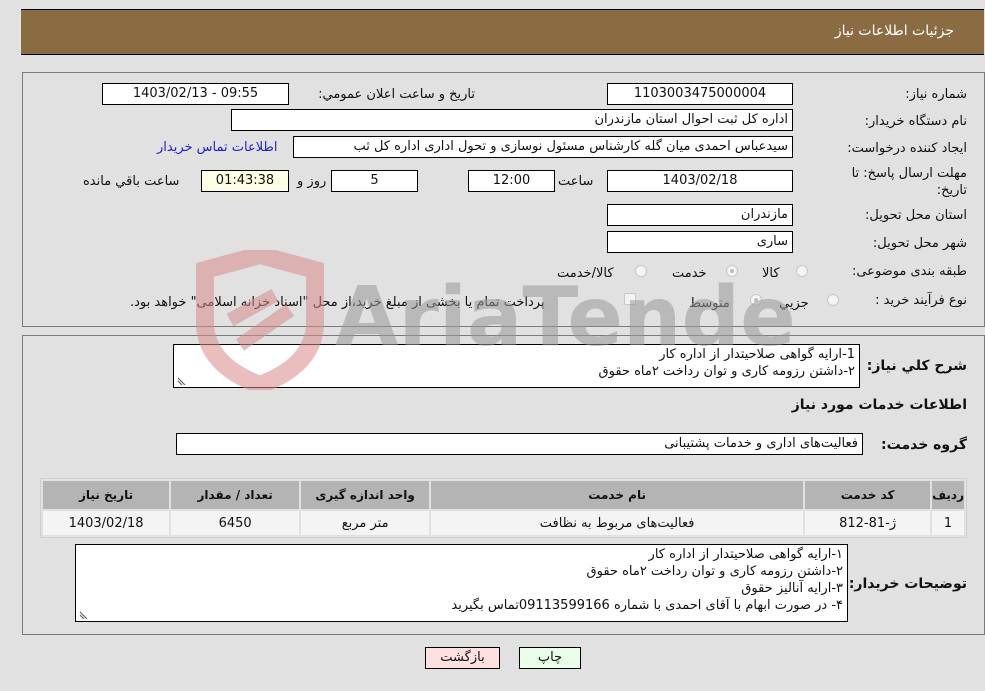  I want to click on need-number-field: 1103003475000004, so click(700, 94).